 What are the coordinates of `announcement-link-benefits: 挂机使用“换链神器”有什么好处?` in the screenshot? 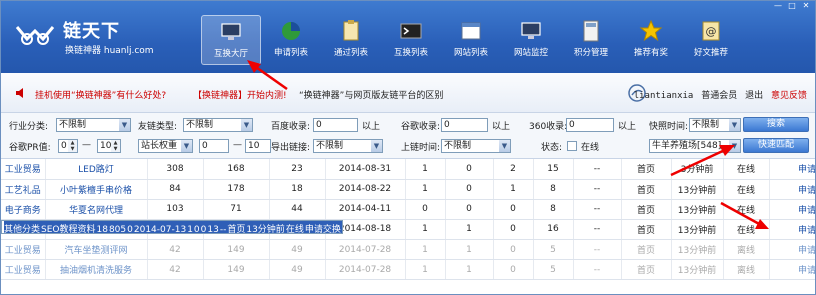 It's located at (100, 94).